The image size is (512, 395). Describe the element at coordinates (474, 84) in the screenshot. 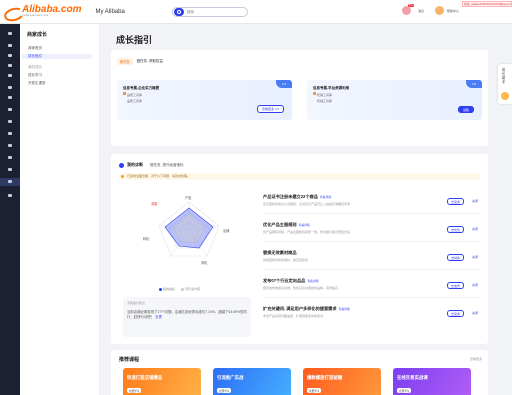

I see `task-progress-badge: 1/8` at that location.